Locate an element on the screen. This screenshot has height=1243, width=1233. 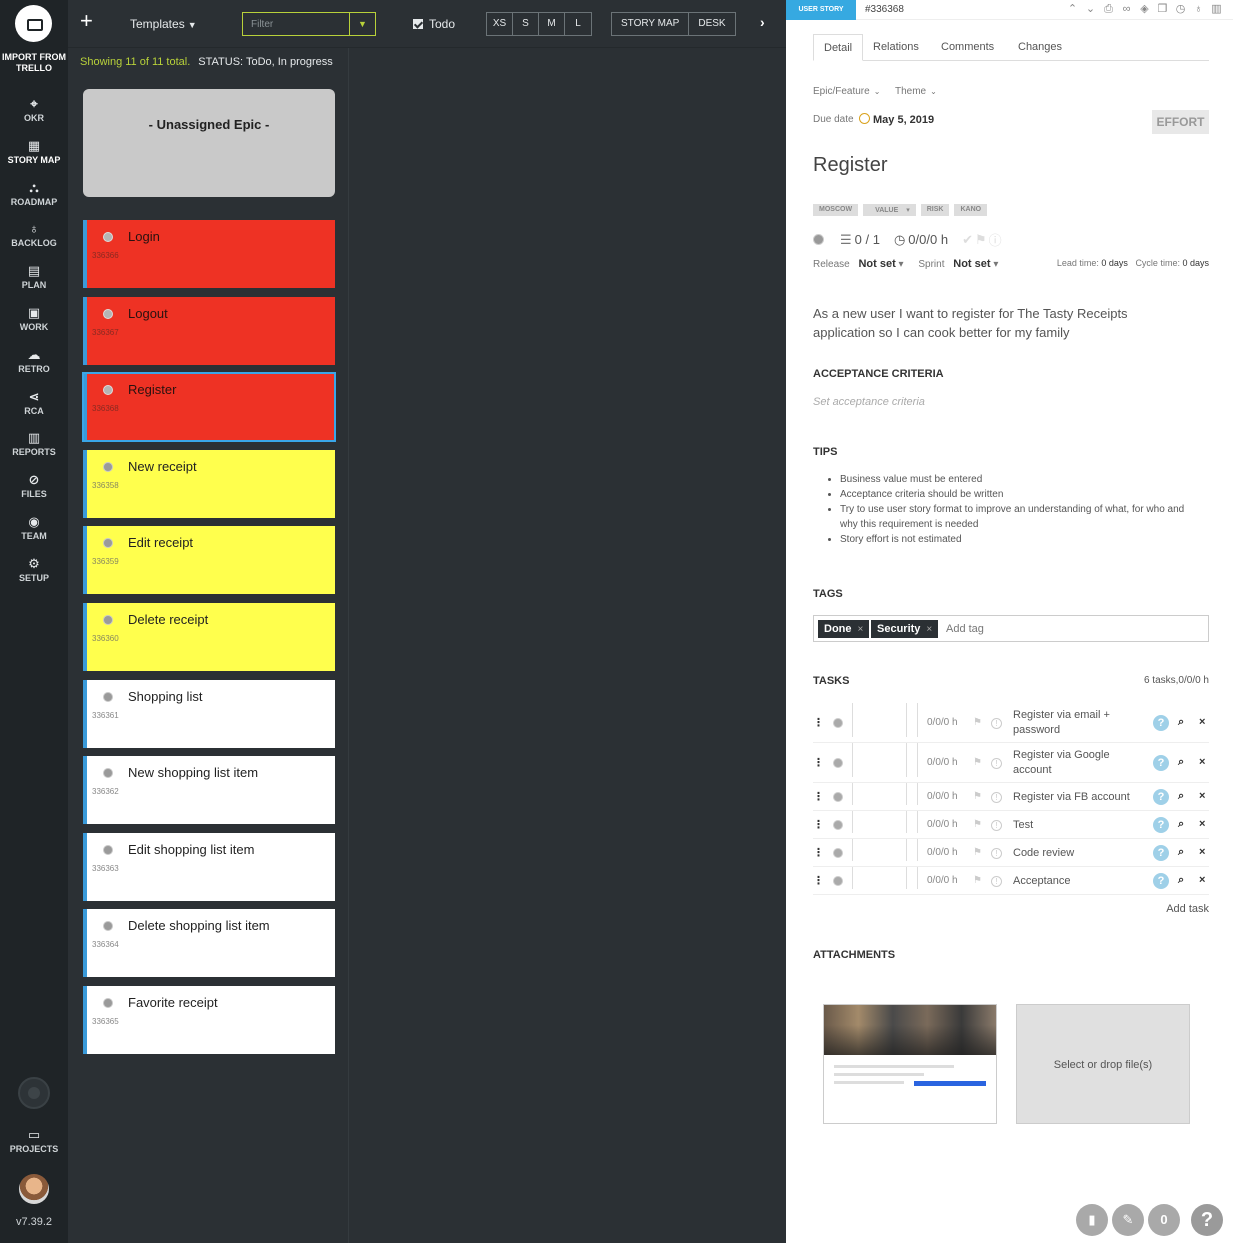
info-icon: ⓘ is located at coordinates (995, 239).